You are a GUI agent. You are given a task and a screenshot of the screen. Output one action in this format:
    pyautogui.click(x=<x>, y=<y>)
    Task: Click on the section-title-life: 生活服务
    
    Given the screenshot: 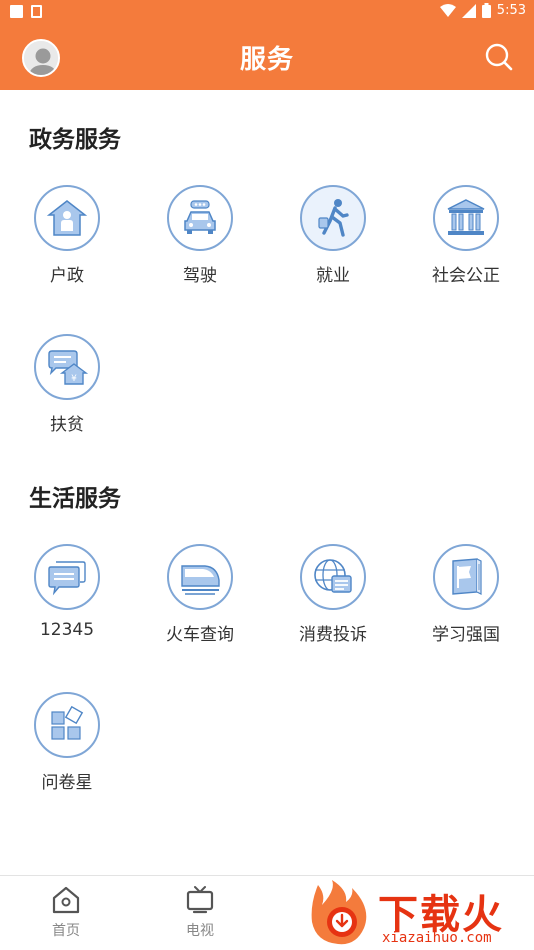 What is the action you would take?
    pyautogui.click(x=75, y=499)
    